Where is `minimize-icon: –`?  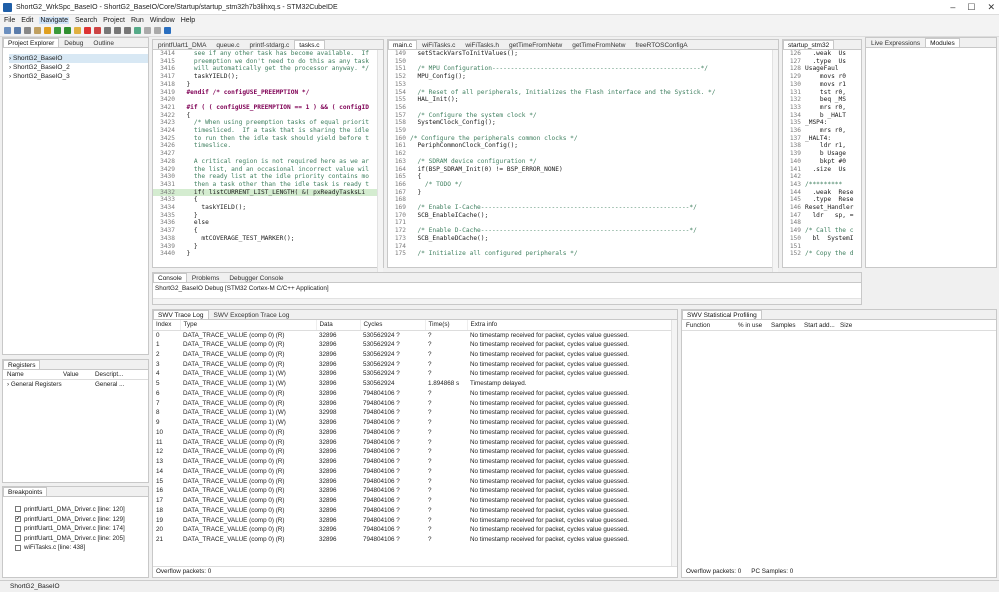 minimize-icon: – is located at coordinates (952, 7).